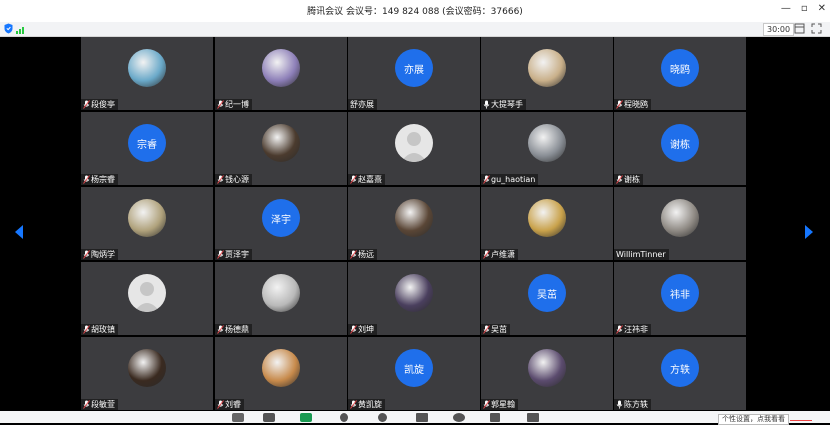  Describe the element at coordinates (499, 254) in the screenshot. I see `participant-name-tag: 卢维潇` at that location.